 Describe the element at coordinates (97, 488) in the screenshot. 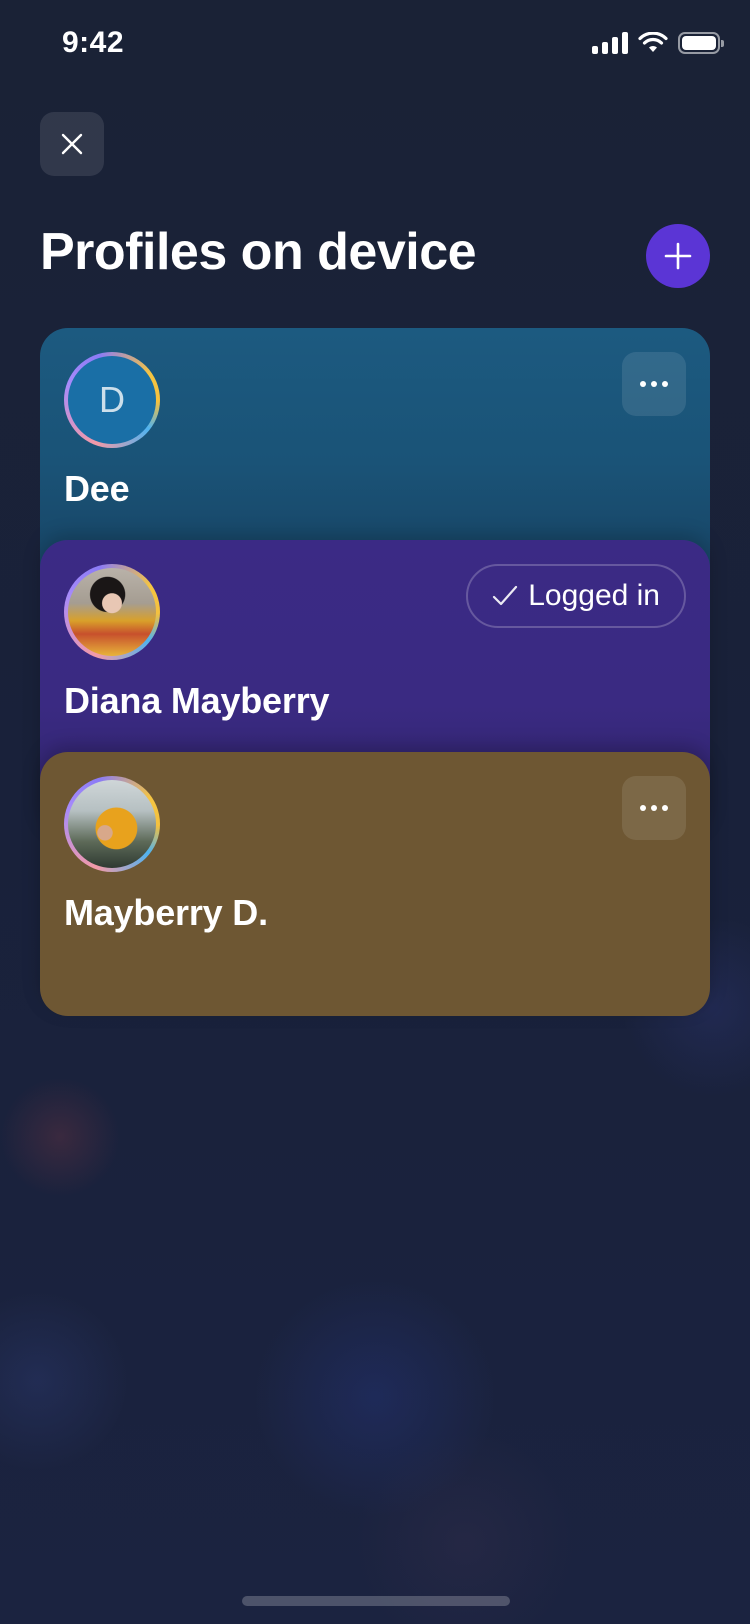

I see `profile-name: Dee` at that location.